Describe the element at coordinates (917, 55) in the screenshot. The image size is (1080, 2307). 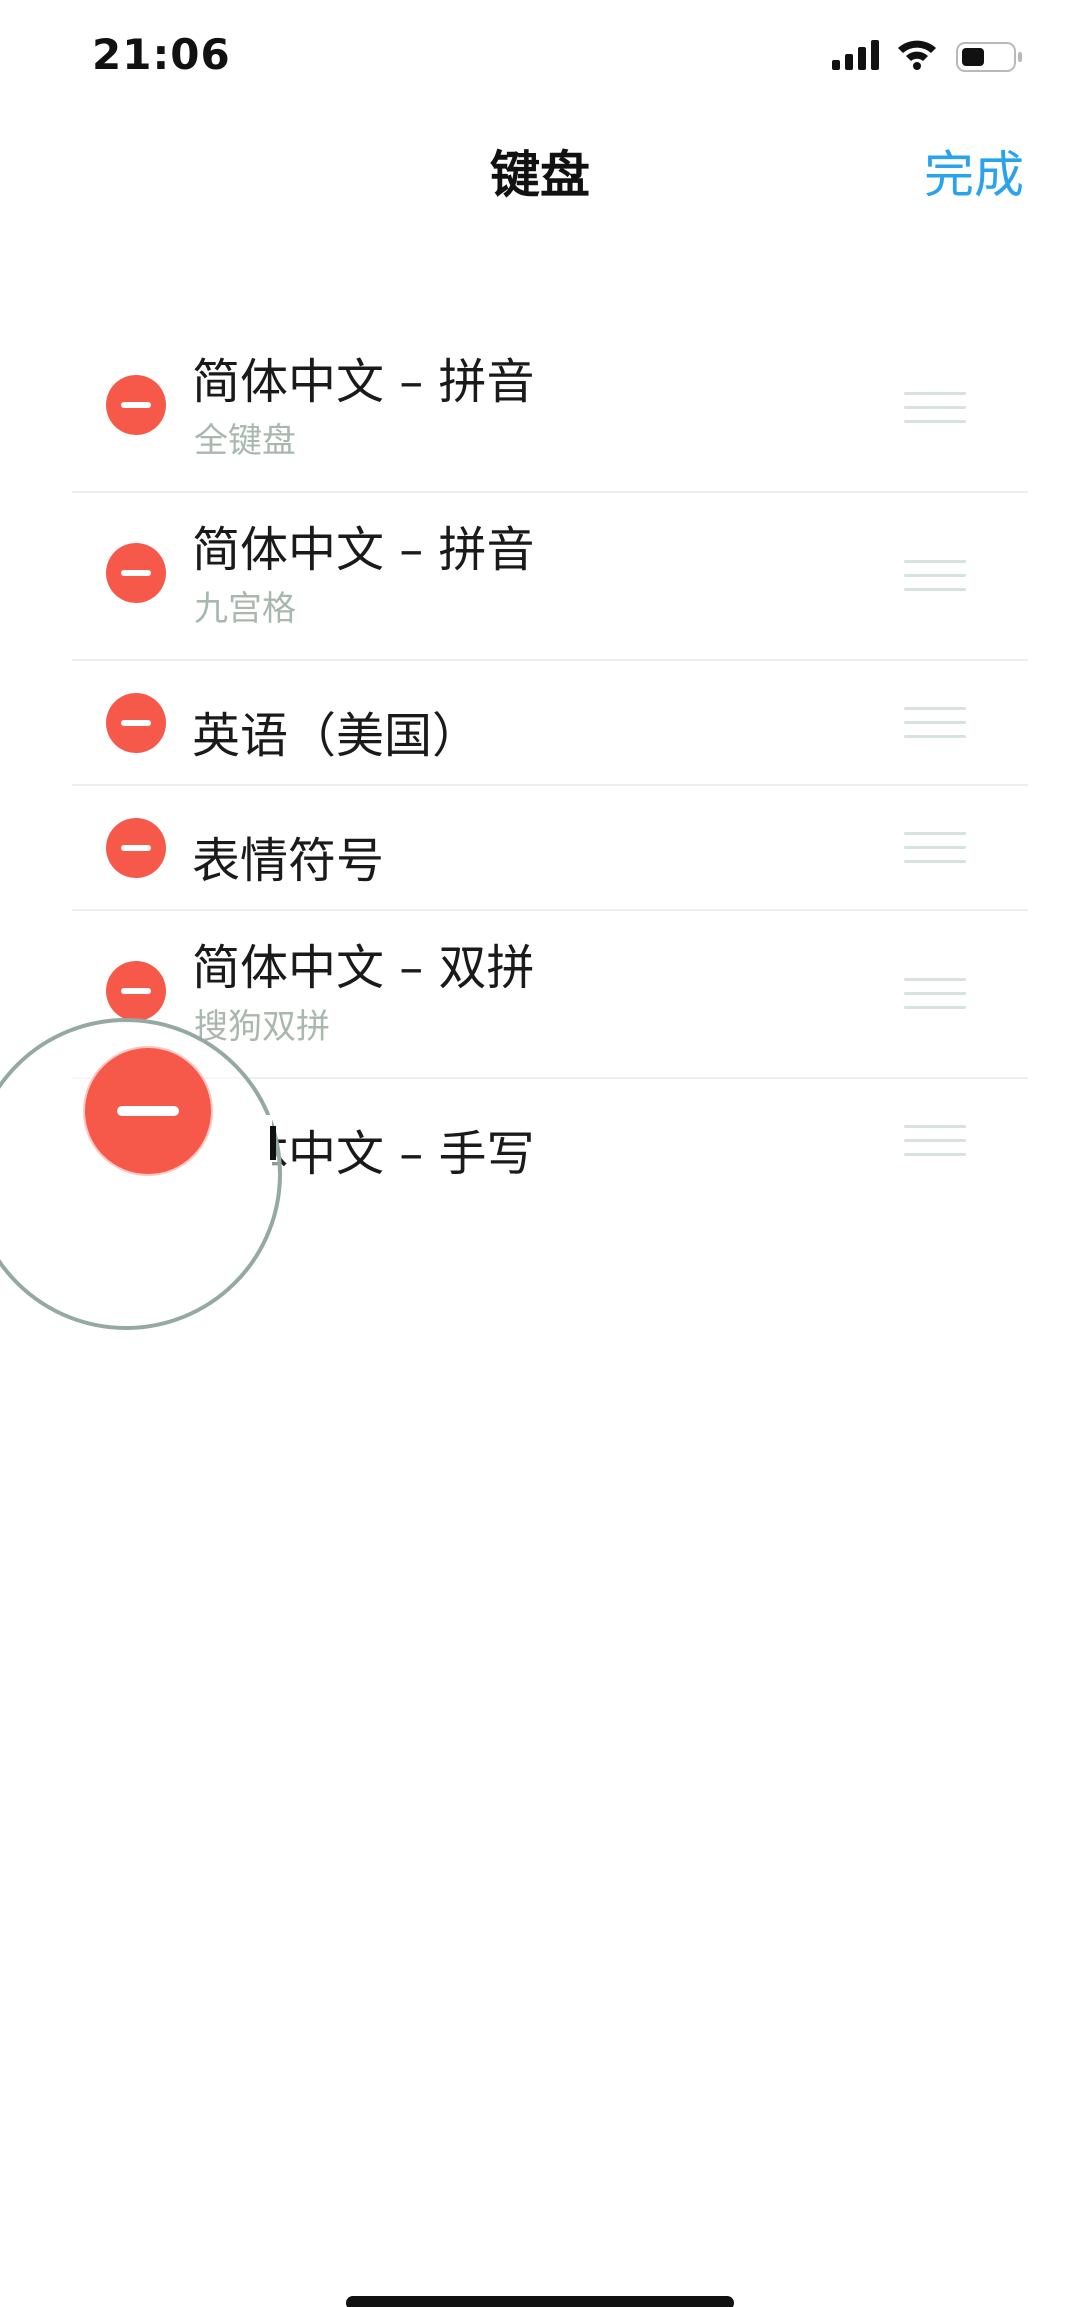
I see `wifi-icon` at that location.